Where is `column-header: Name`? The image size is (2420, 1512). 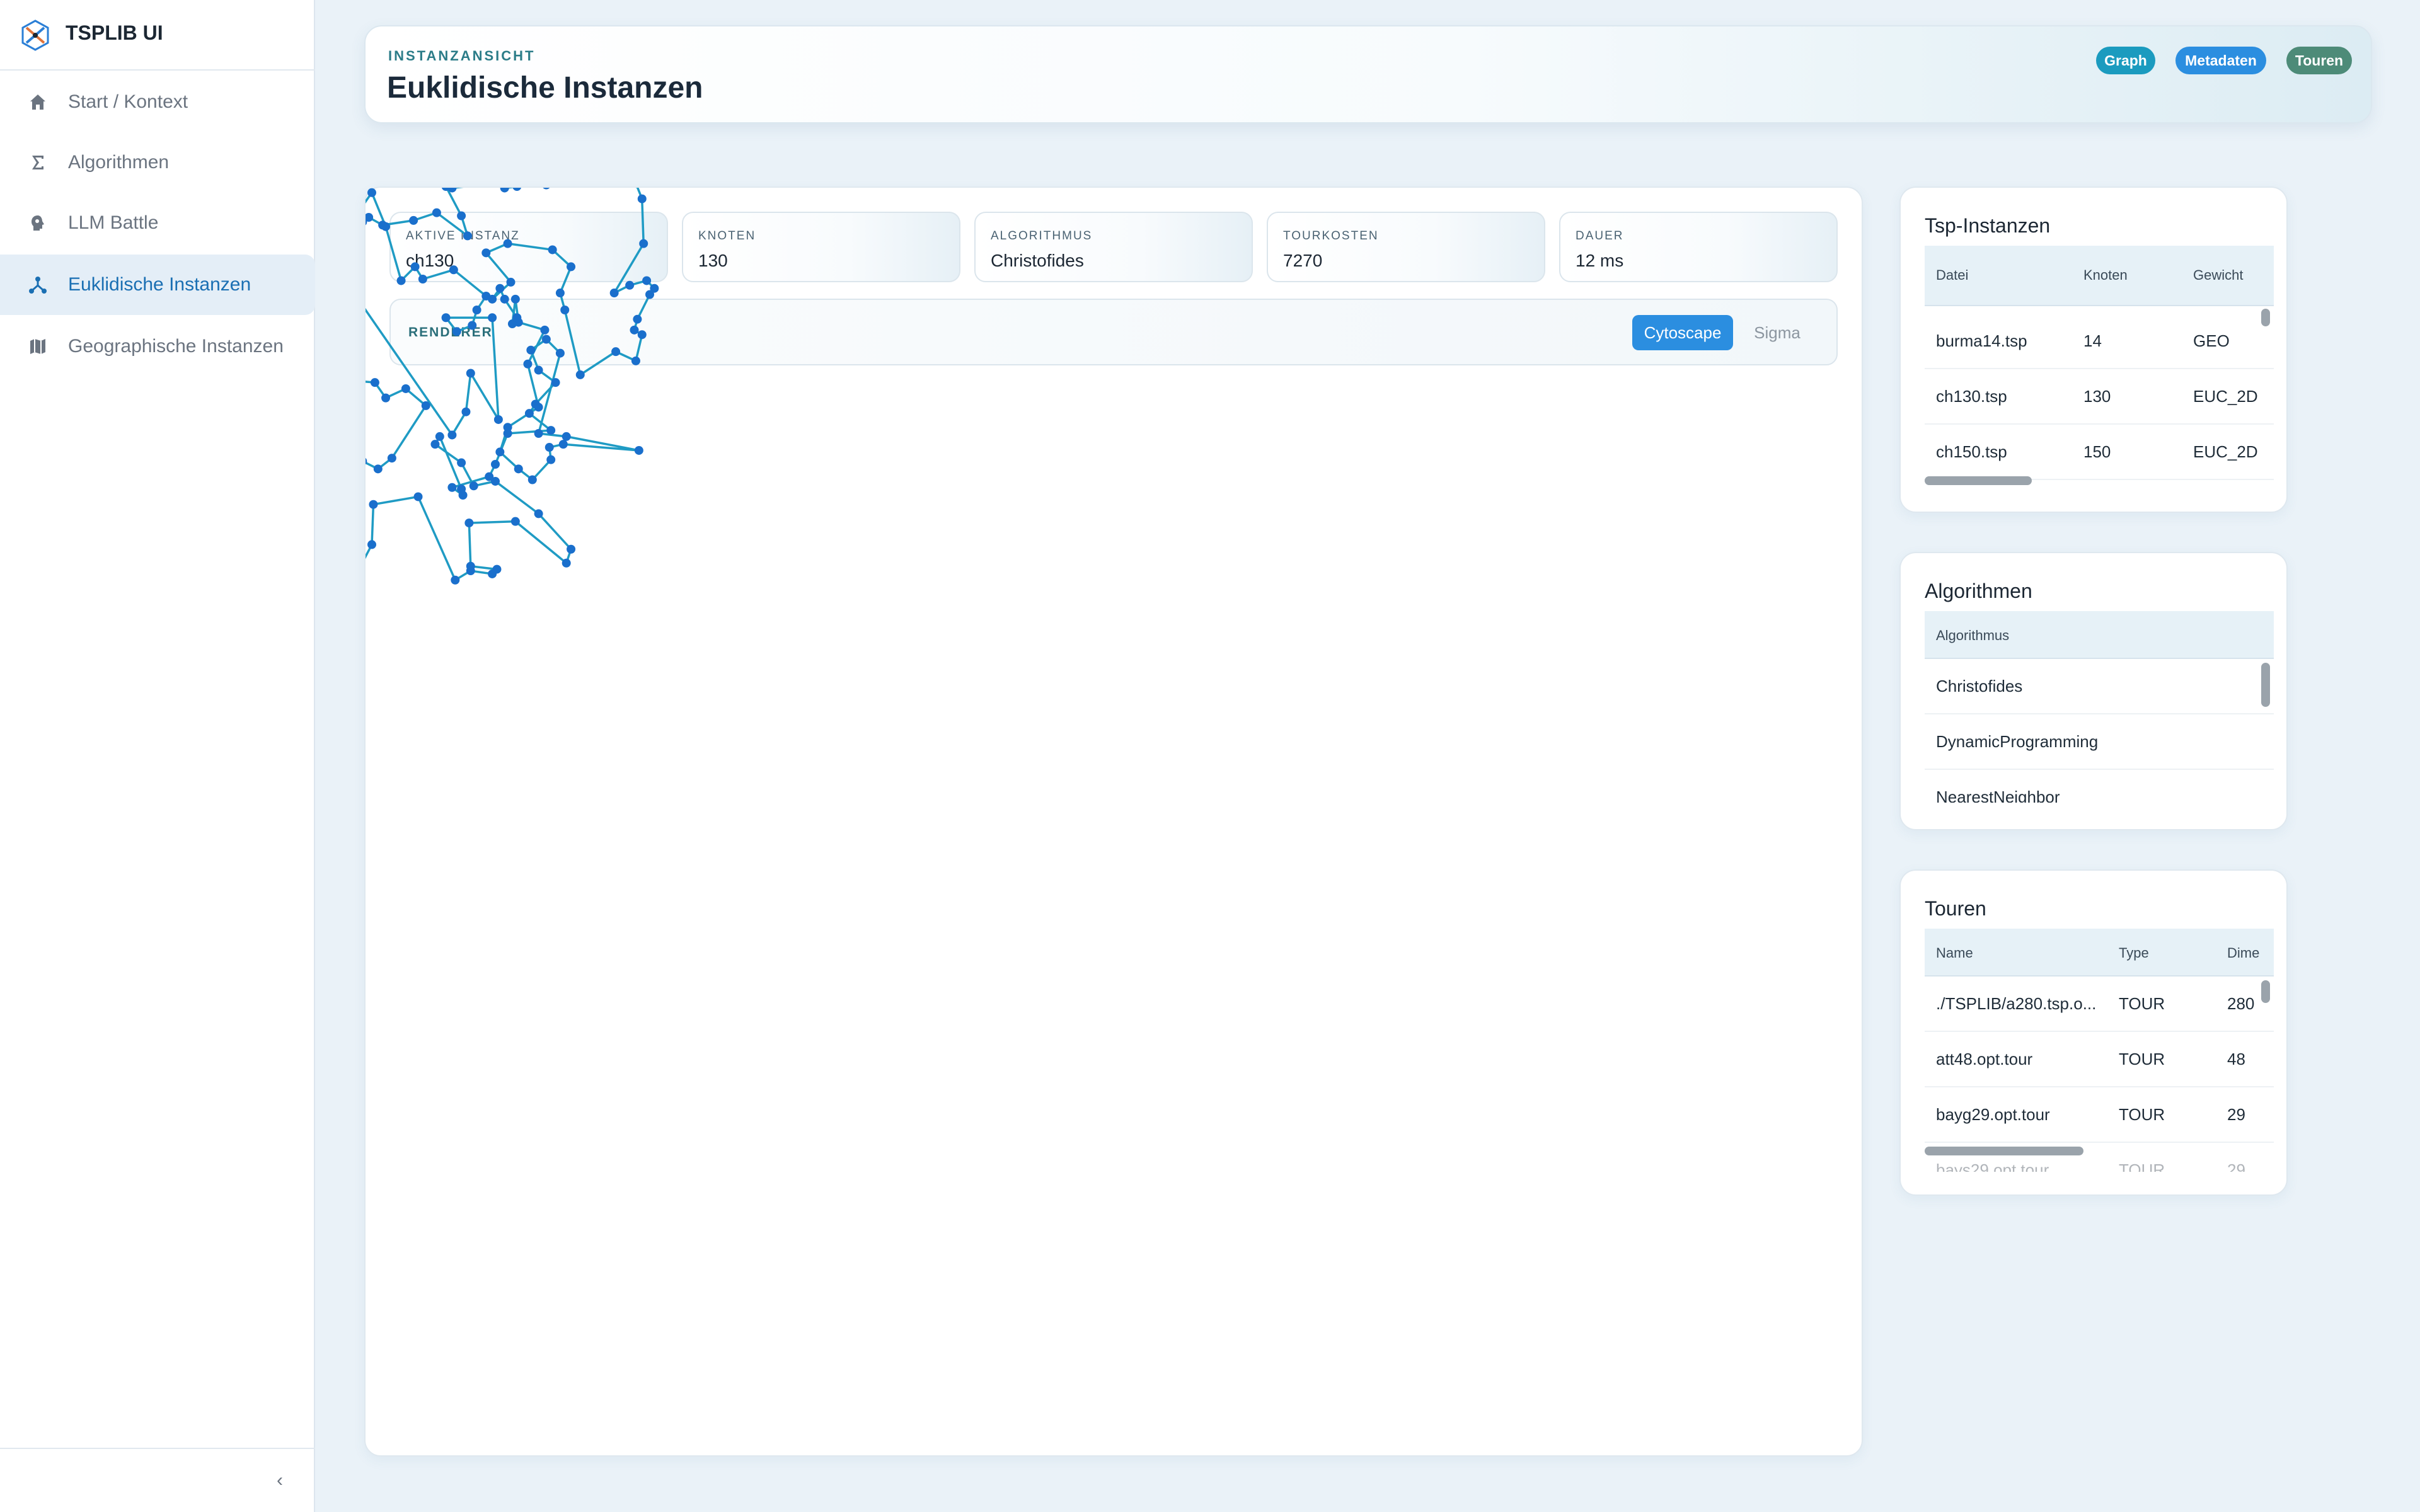
column-header: Name is located at coordinates (1954, 953).